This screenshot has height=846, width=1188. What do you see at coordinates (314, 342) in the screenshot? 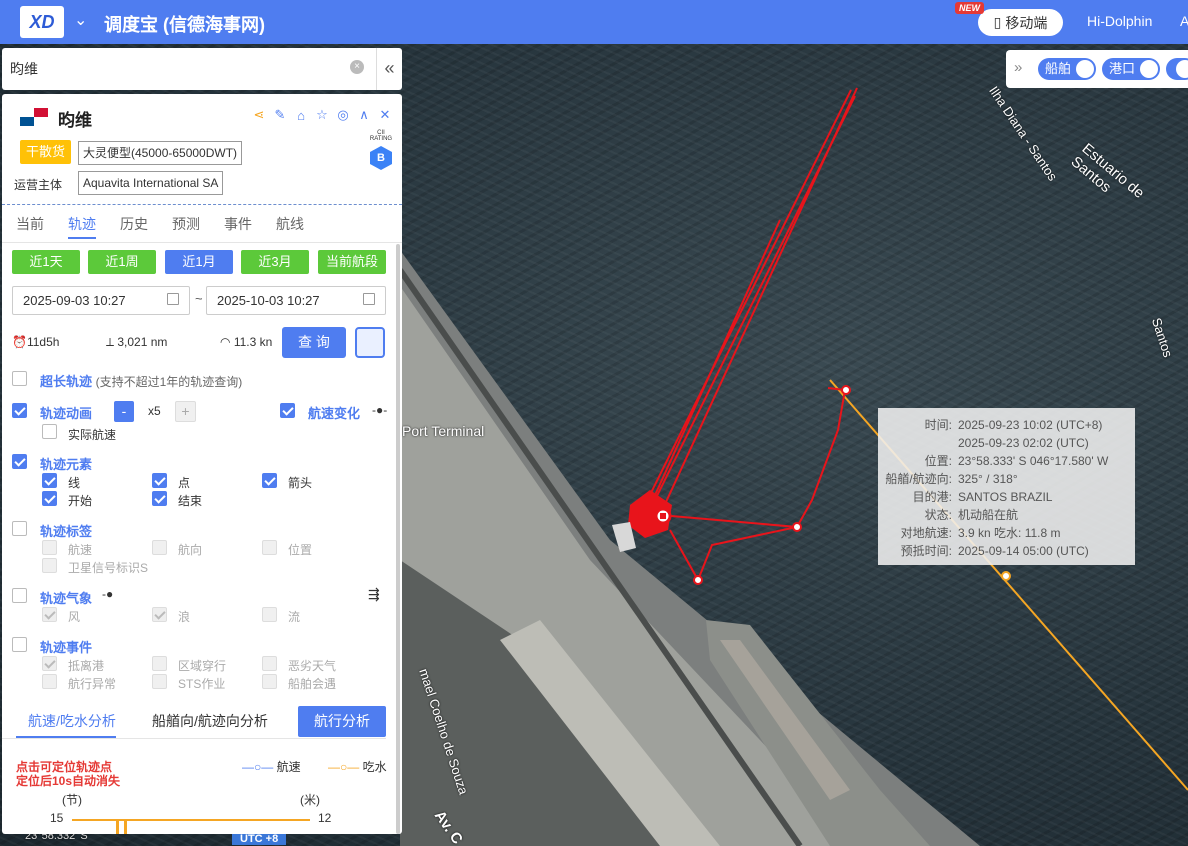
I see `query-button: 查 询` at bounding box center [314, 342].